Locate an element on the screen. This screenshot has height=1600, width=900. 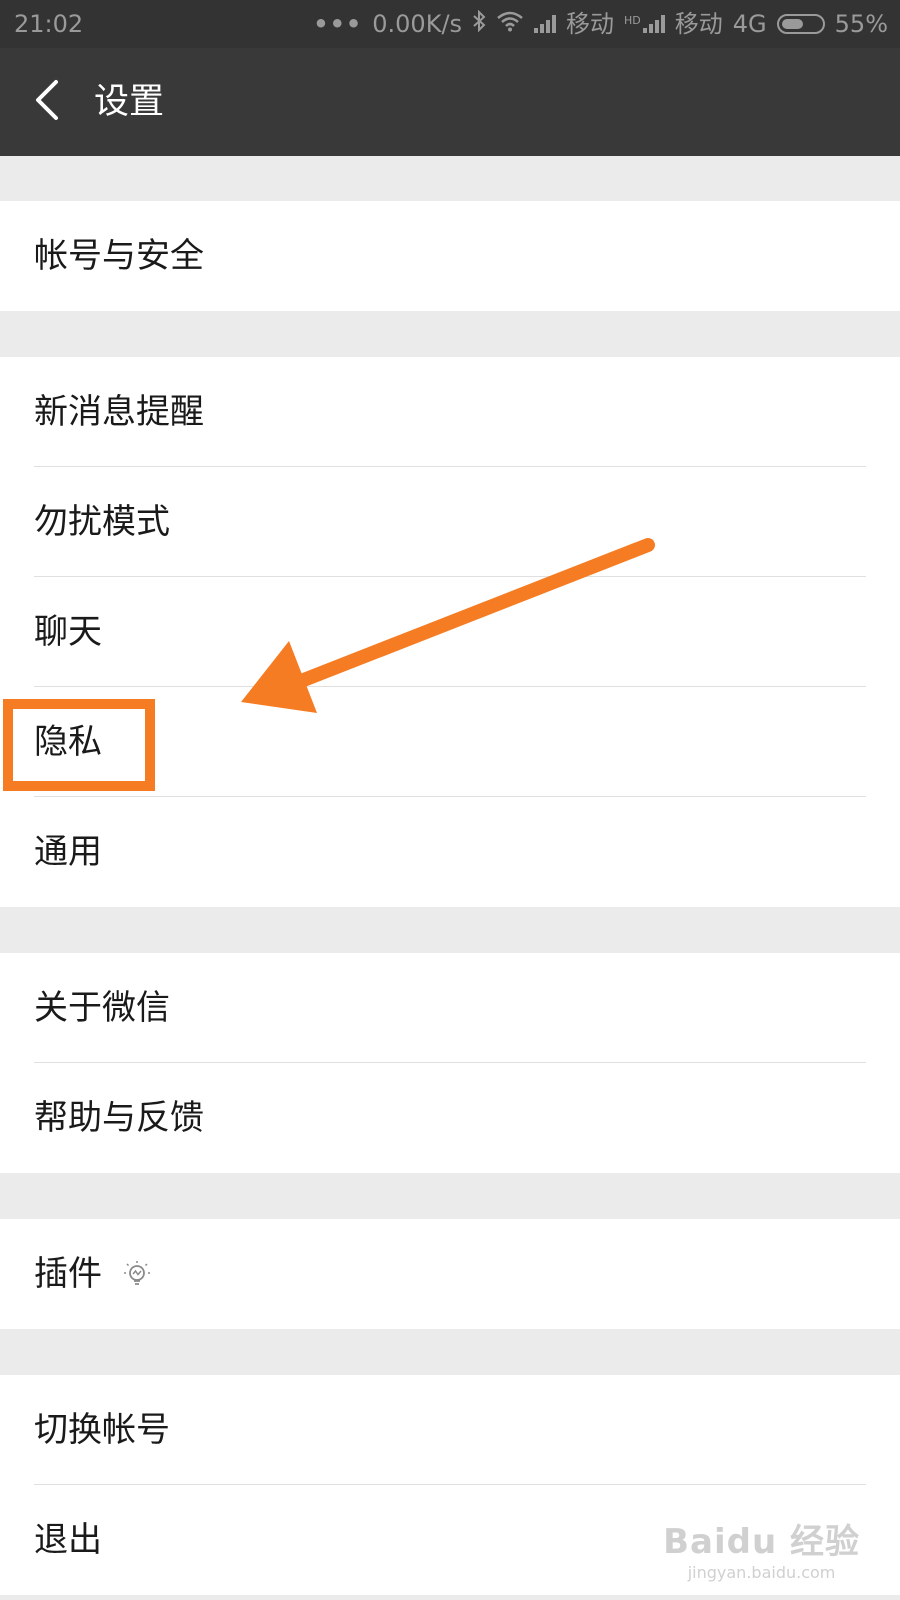
battery-percent: 55% is located at coordinates (861, 24).